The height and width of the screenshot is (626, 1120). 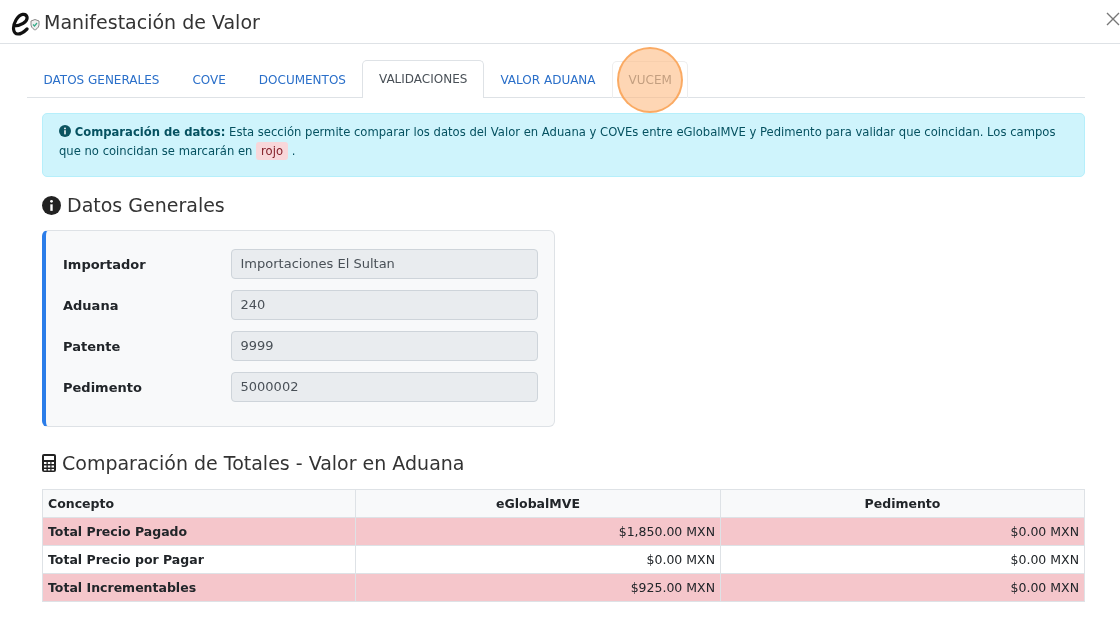 I want to click on logo-icon, so click(x=25, y=23).